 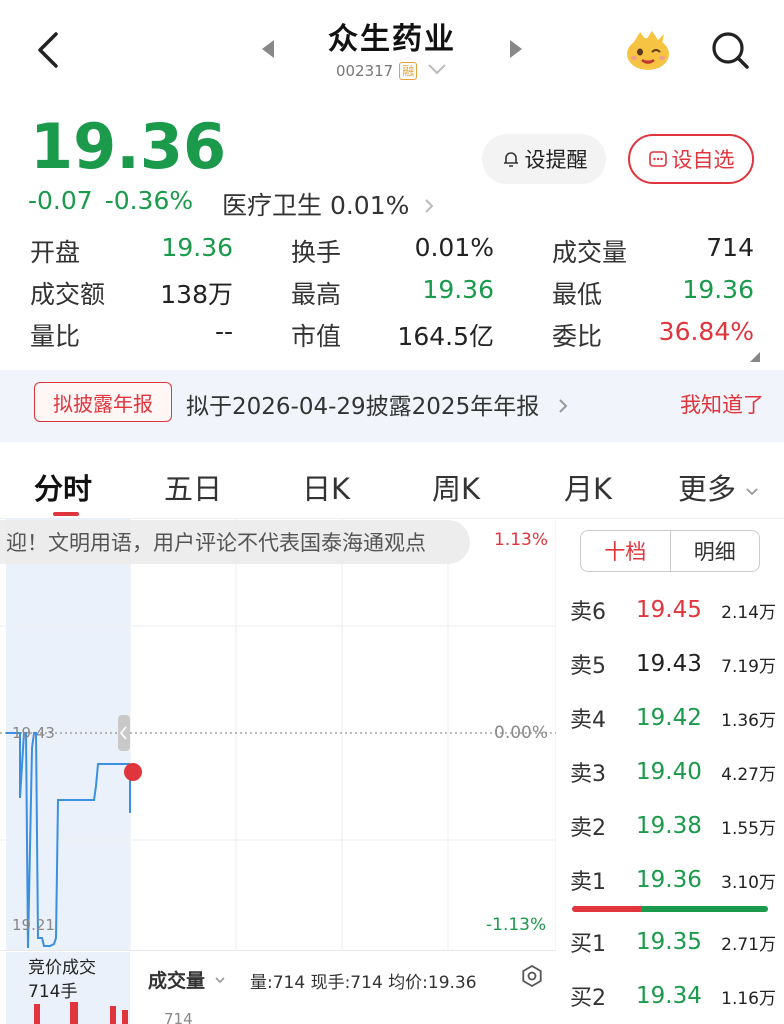 I want to click on ob-price: 19.42, so click(x=669, y=718).